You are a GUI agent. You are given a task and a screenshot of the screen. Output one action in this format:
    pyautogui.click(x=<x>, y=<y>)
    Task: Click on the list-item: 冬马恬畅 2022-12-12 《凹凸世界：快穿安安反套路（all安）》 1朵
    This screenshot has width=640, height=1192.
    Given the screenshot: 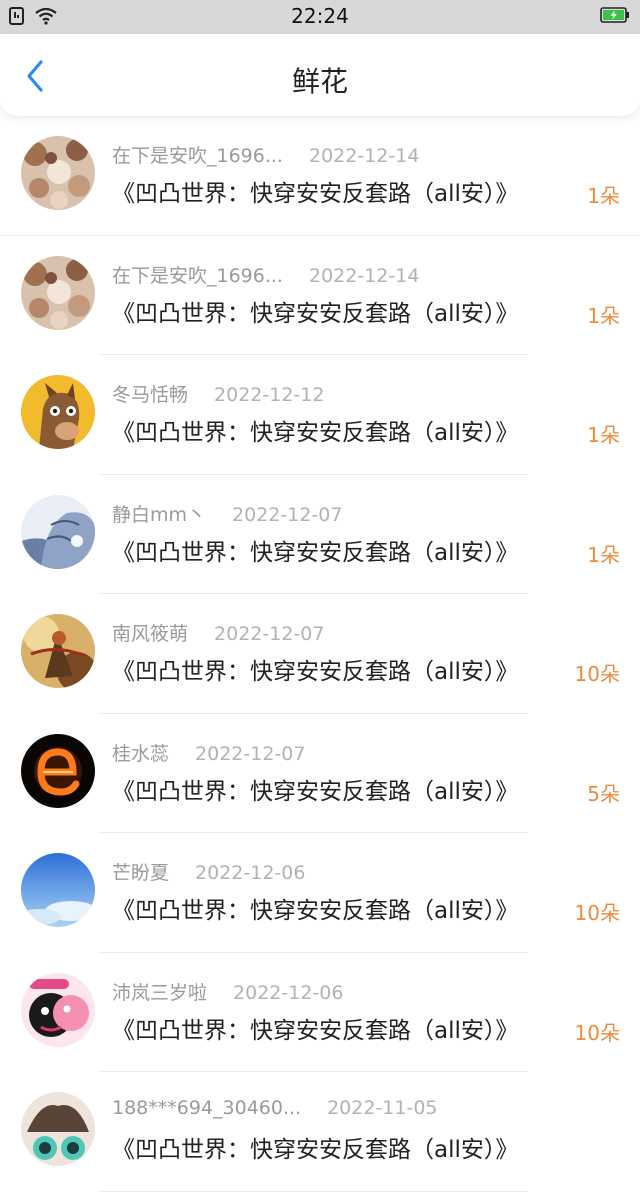 What is the action you would take?
    pyautogui.click(x=320, y=415)
    